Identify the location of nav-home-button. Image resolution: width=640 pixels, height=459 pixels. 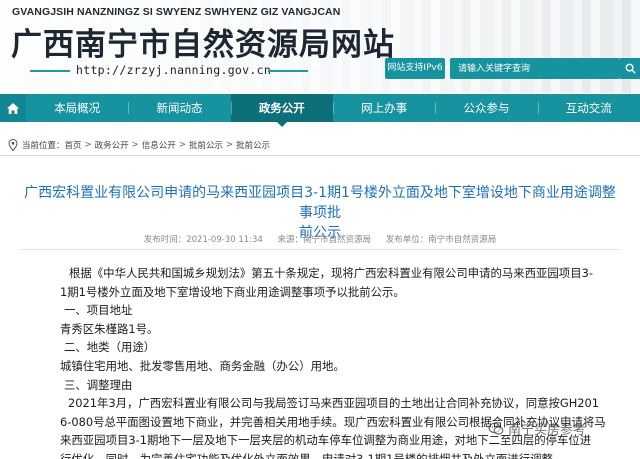
(13, 108).